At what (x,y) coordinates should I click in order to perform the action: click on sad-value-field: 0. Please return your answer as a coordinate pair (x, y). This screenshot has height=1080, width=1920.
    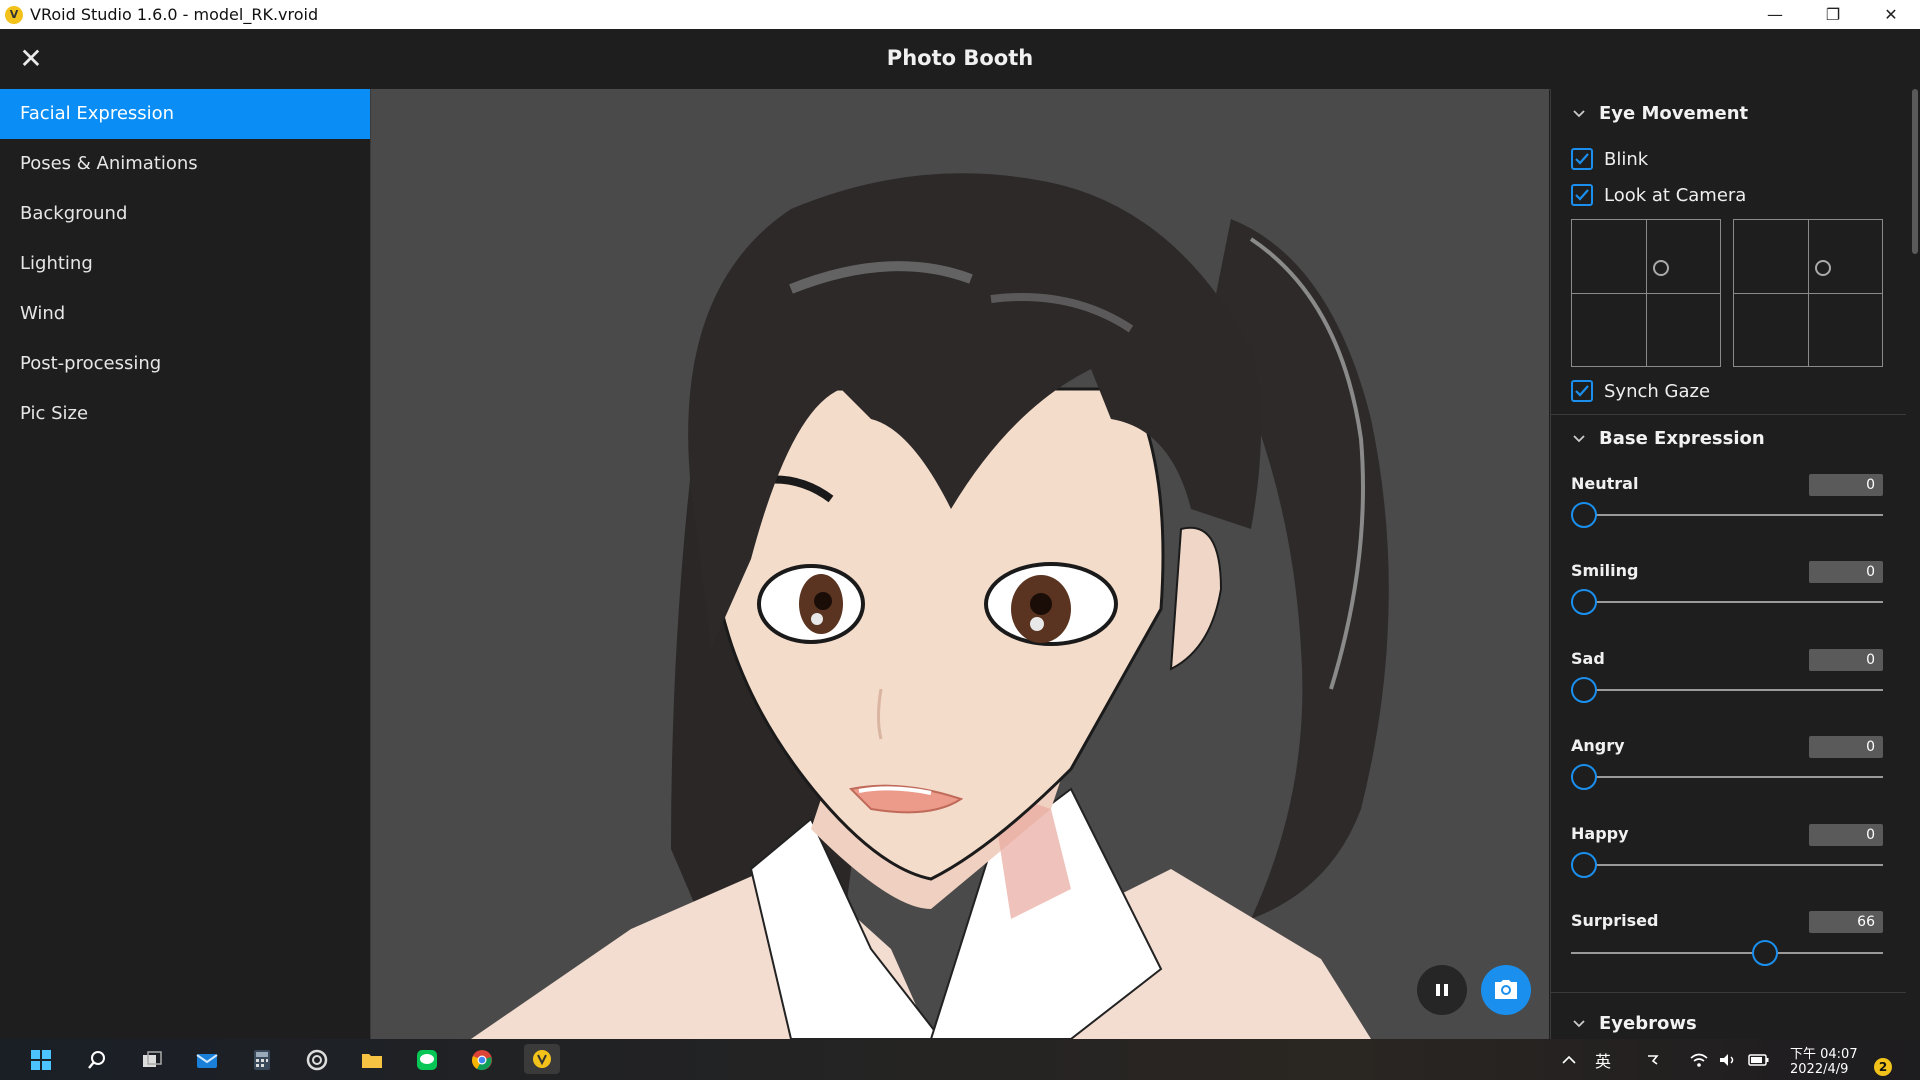
    Looking at the image, I should click on (1846, 660).